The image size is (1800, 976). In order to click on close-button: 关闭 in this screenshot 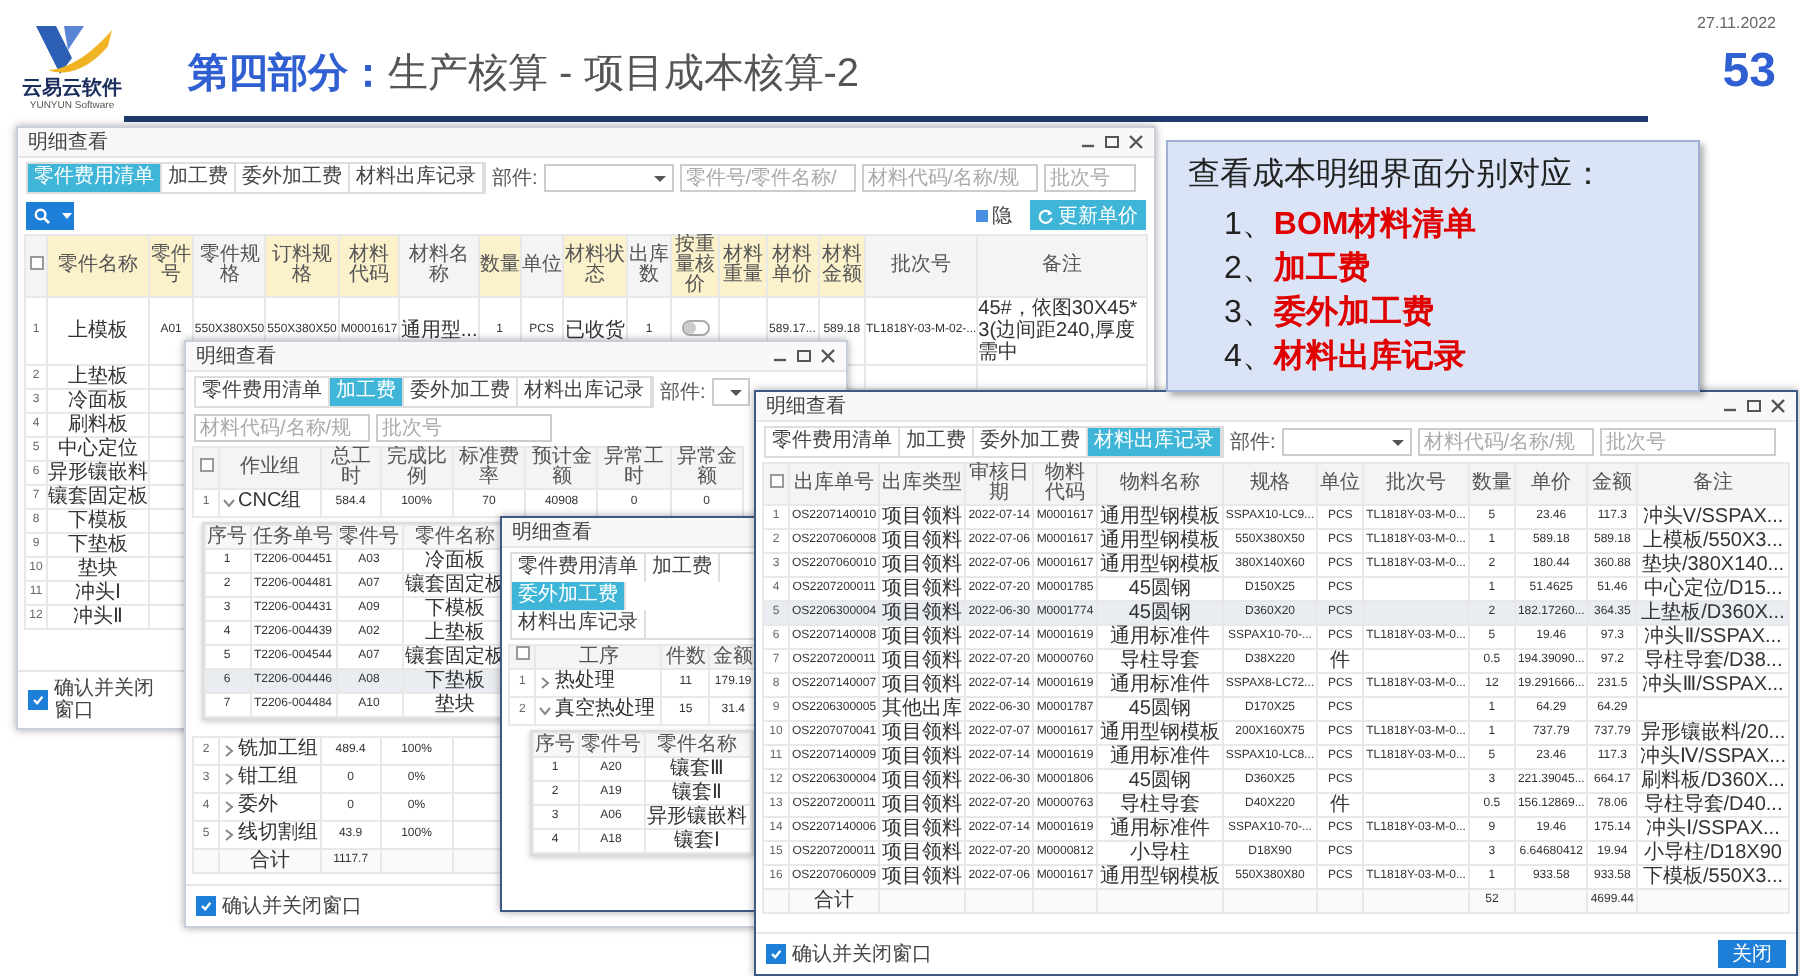, I will do `click(1752, 954)`.